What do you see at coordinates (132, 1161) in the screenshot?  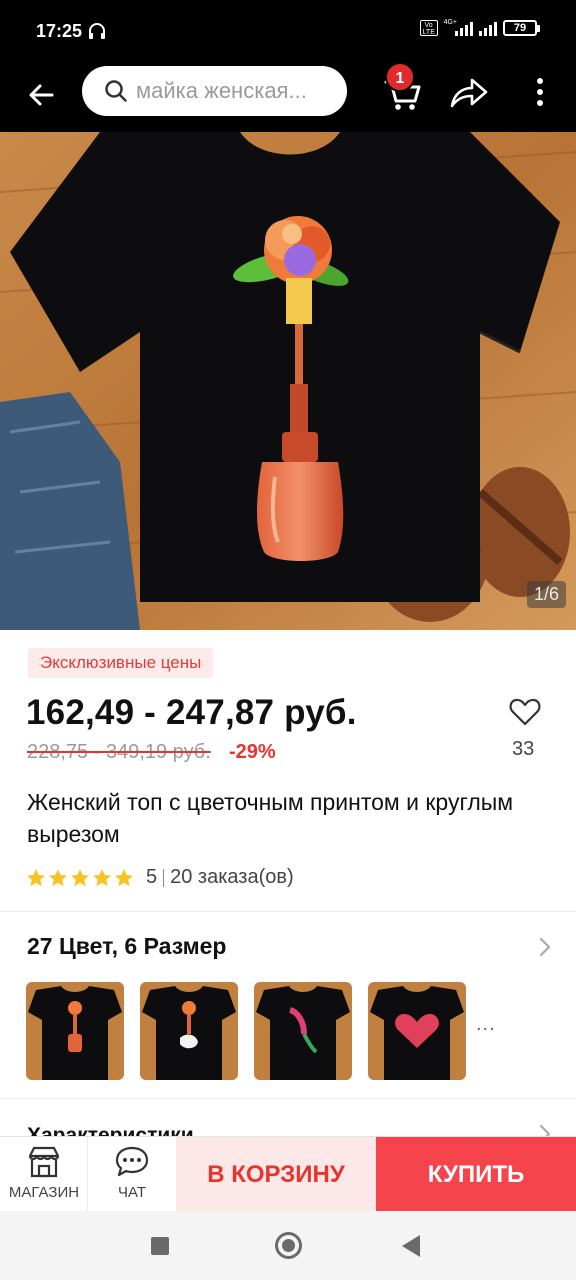 I see `chat-icon` at bounding box center [132, 1161].